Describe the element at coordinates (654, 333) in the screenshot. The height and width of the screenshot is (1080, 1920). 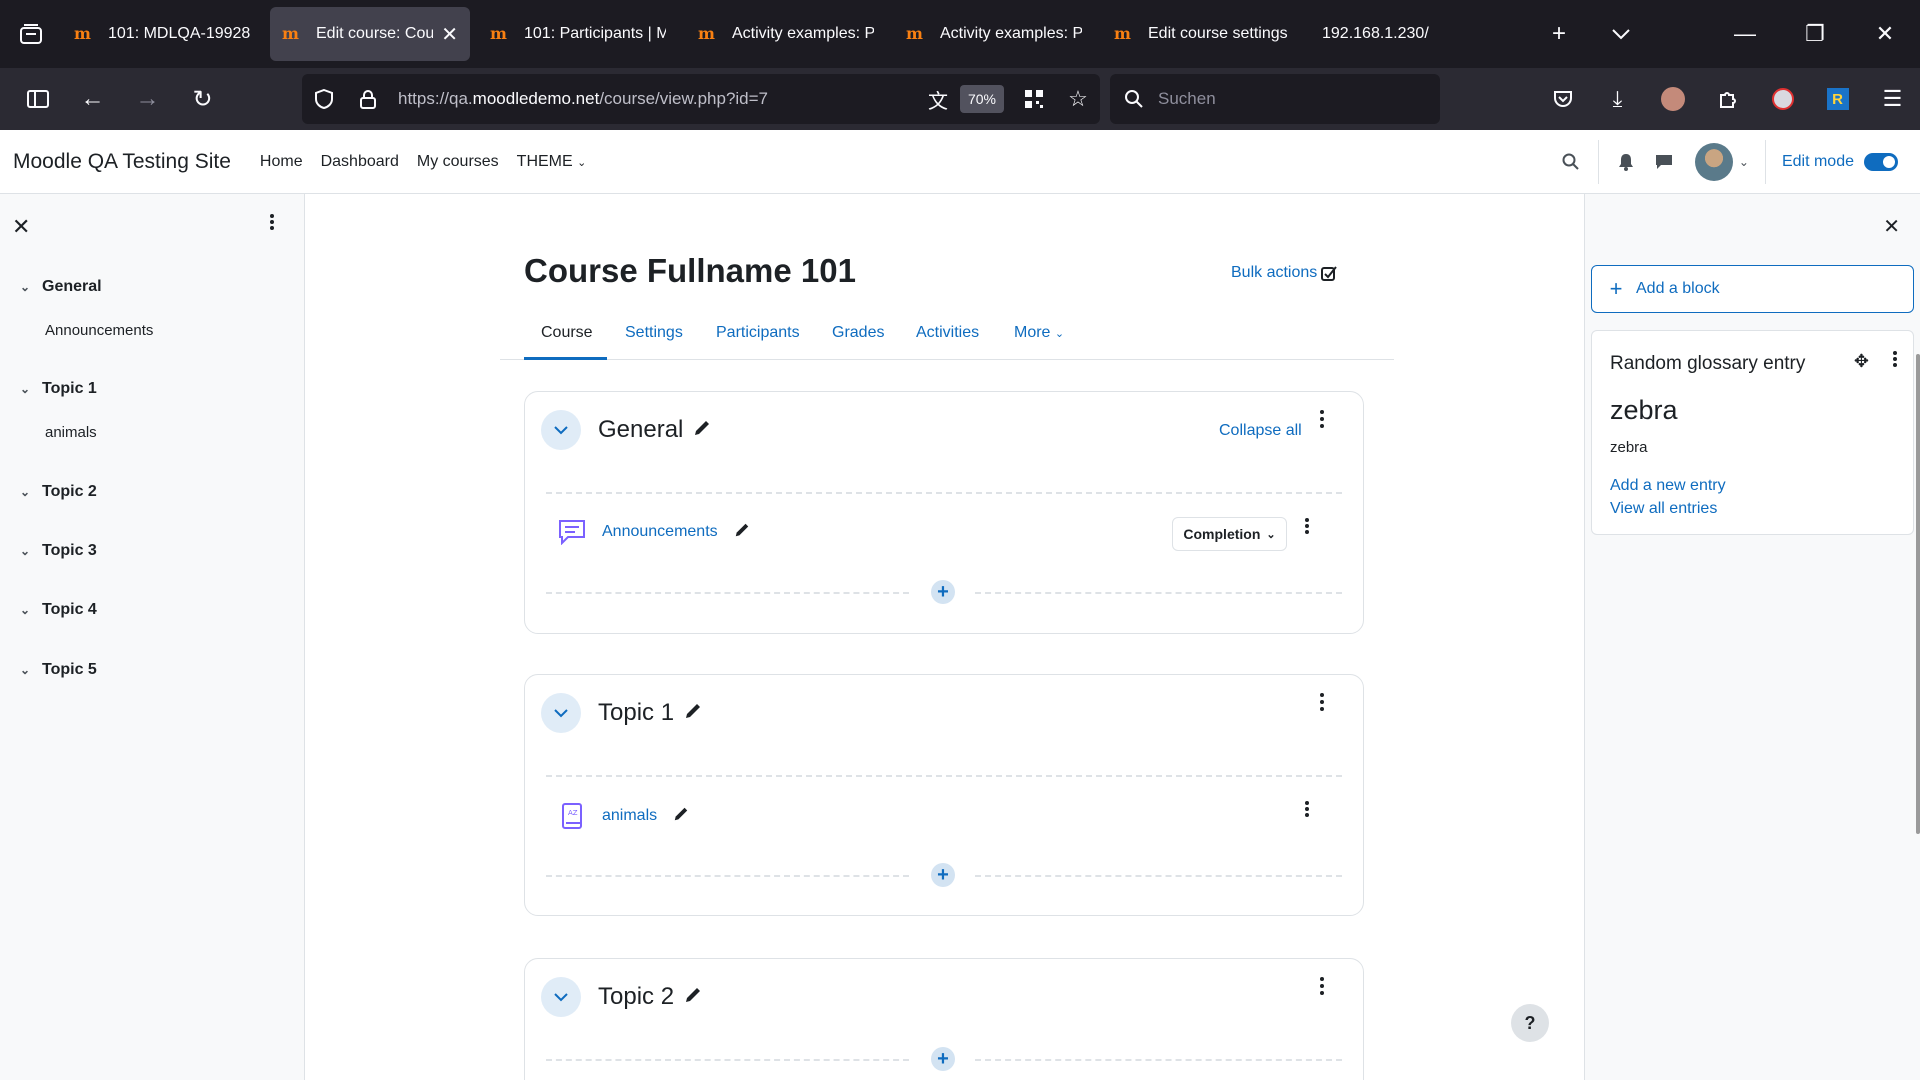
I see `tab-settings: Settings` at that location.